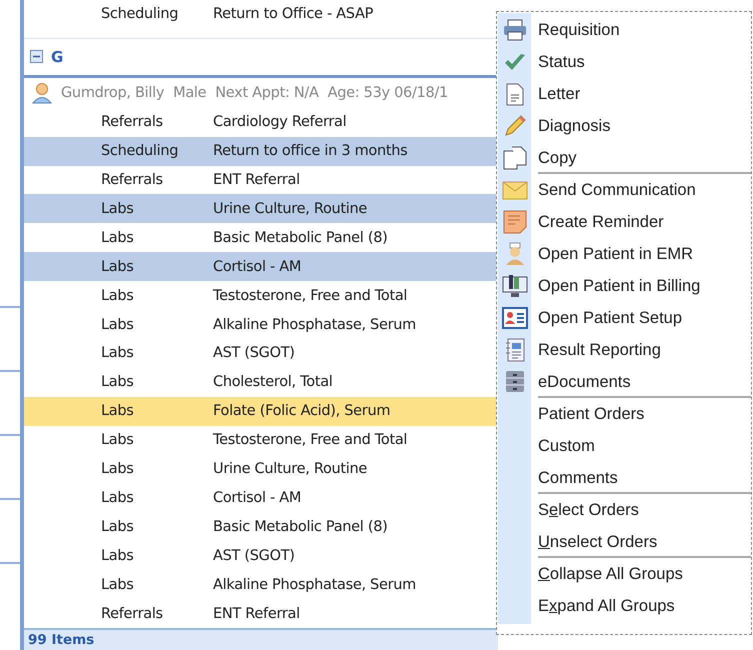 This screenshot has width=753, height=650. What do you see at coordinates (574, 126) in the screenshot?
I see `menu-item: Diagnosis` at bounding box center [574, 126].